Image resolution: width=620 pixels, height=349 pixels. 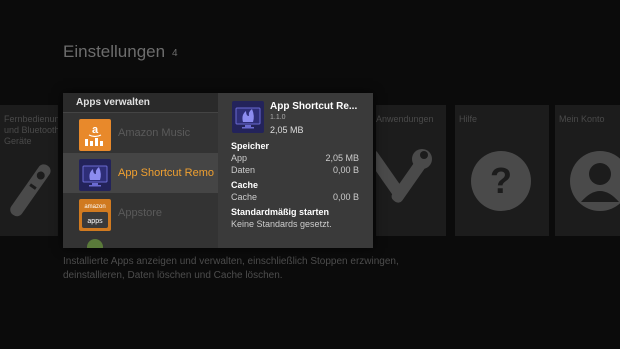 I want to click on wrench-icon, so click(x=404, y=176).